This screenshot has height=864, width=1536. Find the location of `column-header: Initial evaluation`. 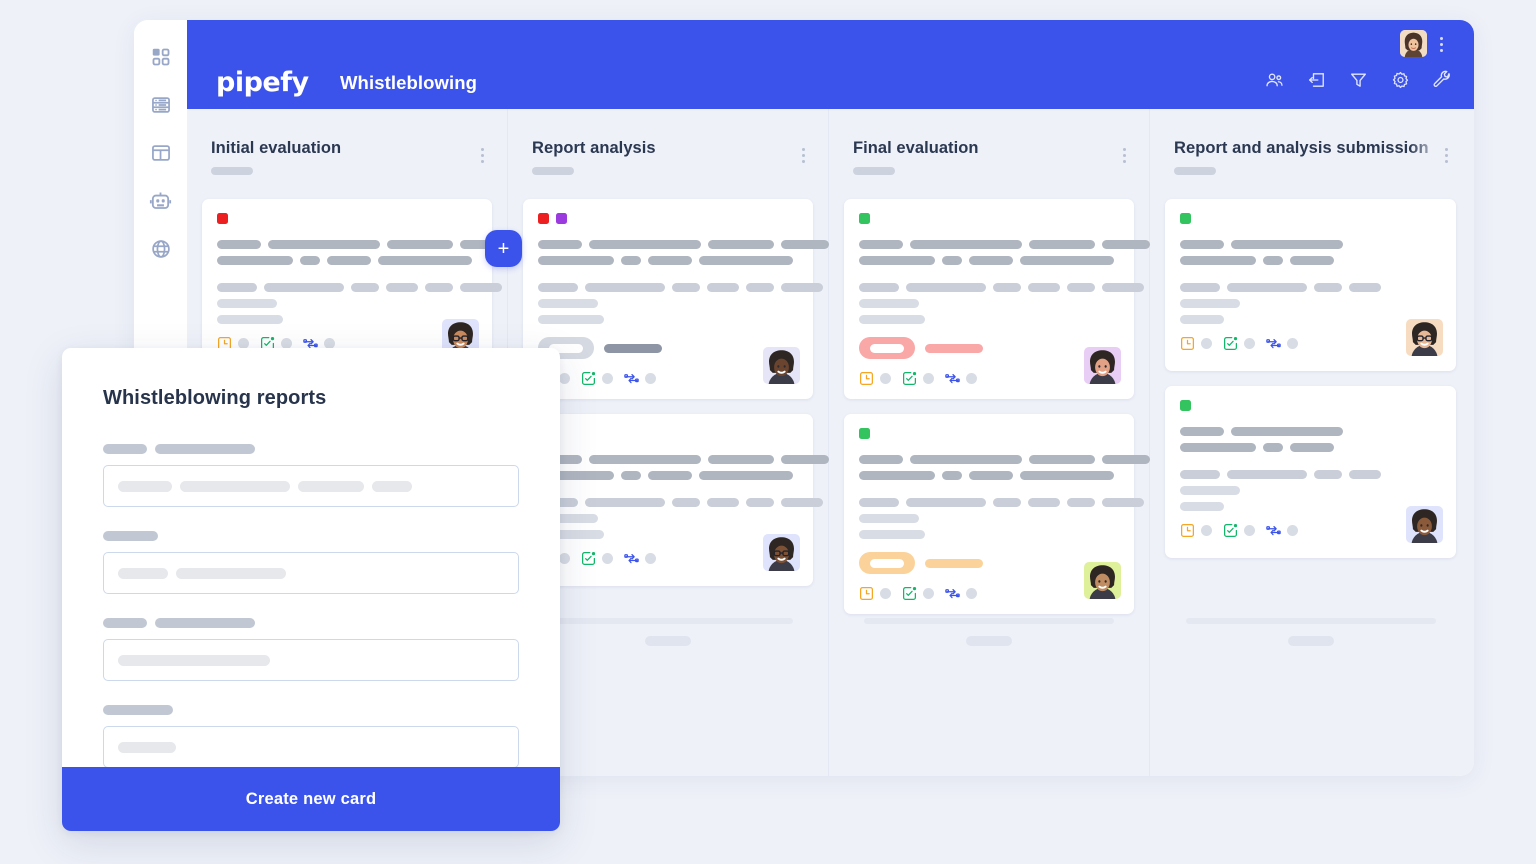

column-header: Initial evaluation is located at coordinates (347, 154).